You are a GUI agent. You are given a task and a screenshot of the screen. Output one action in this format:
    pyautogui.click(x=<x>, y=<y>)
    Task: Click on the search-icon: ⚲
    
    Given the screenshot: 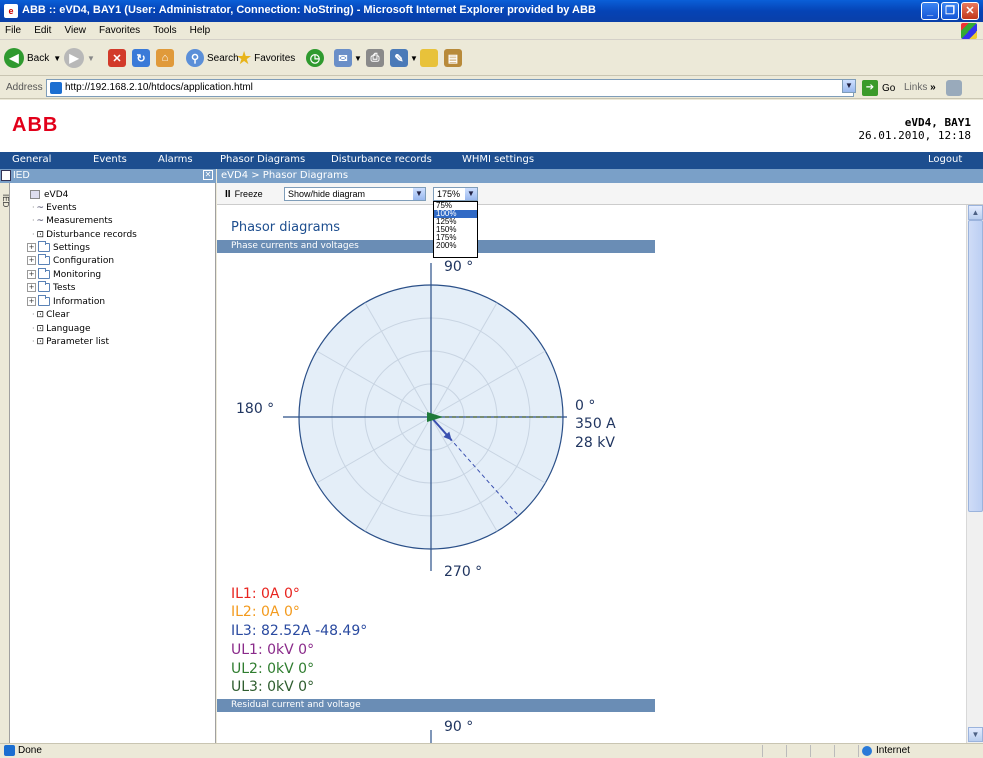 What is the action you would take?
    pyautogui.click(x=195, y=58)
    